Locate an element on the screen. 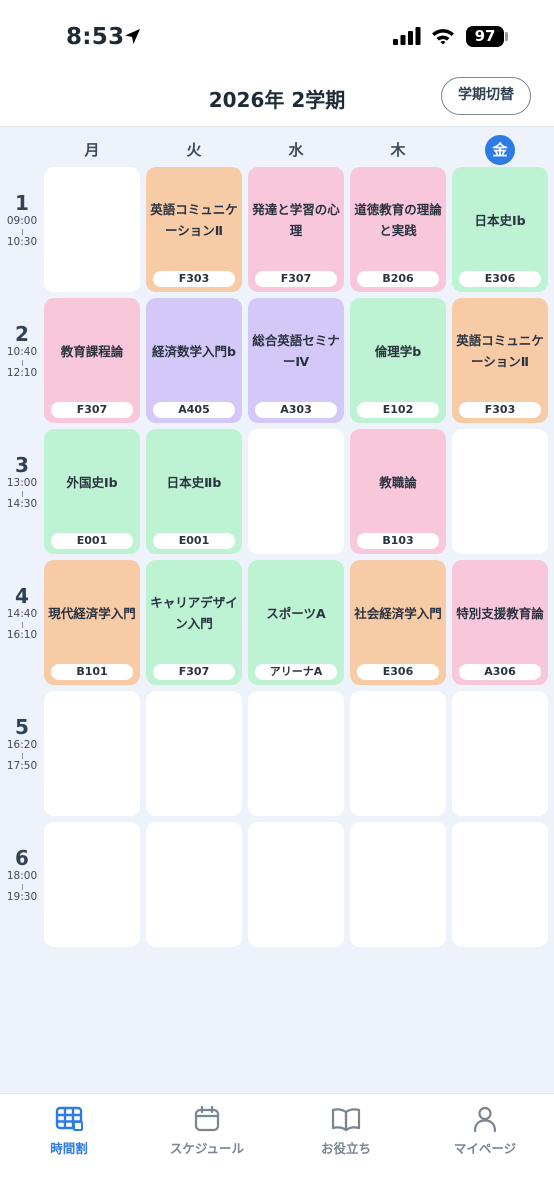 This screenshot has width=554, height=1201. course-name: 日本史Ⅱb is located at coordinates (194, 482).